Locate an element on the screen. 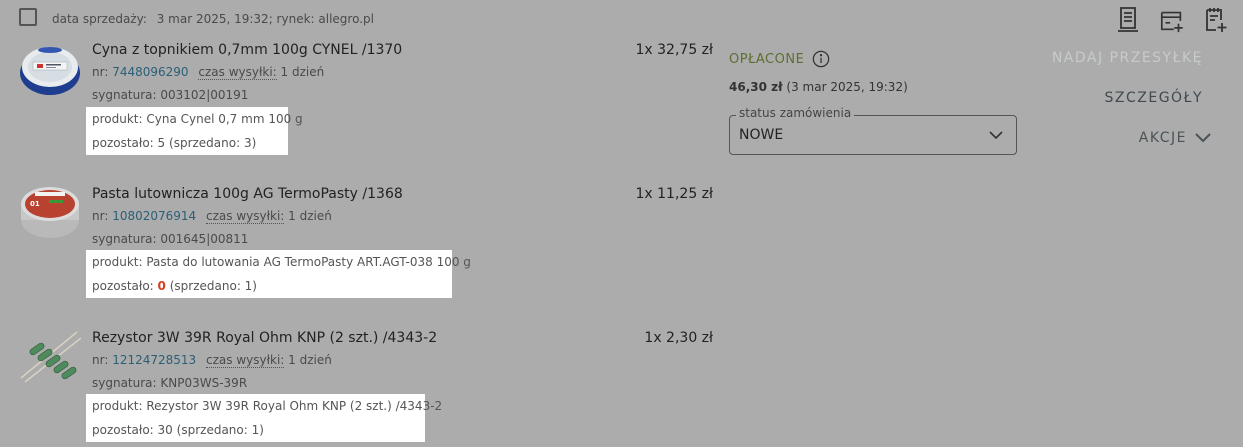 The image size is (1243, 447). stock-remaining: pozostało: 5 (sprzedano: 3) is located at coordinates (174, 143).